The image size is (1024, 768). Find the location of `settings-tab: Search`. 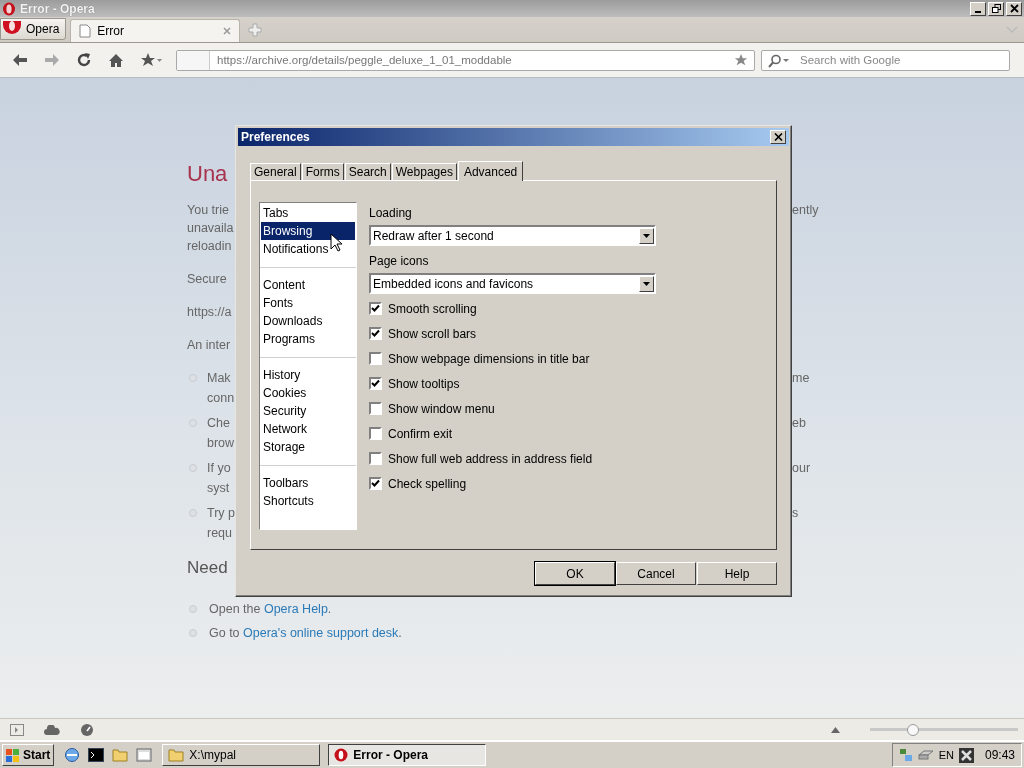

settings-tab: Search is located at coordinates (367, 171).